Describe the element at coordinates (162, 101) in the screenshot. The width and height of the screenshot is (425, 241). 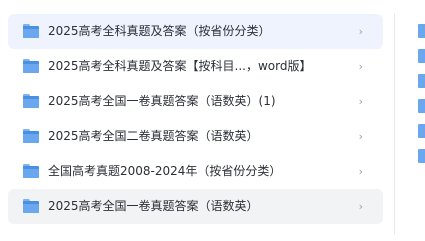
I see `folder-name: 2025高考全国一卷真题答案（语数英）(1)` at that location.